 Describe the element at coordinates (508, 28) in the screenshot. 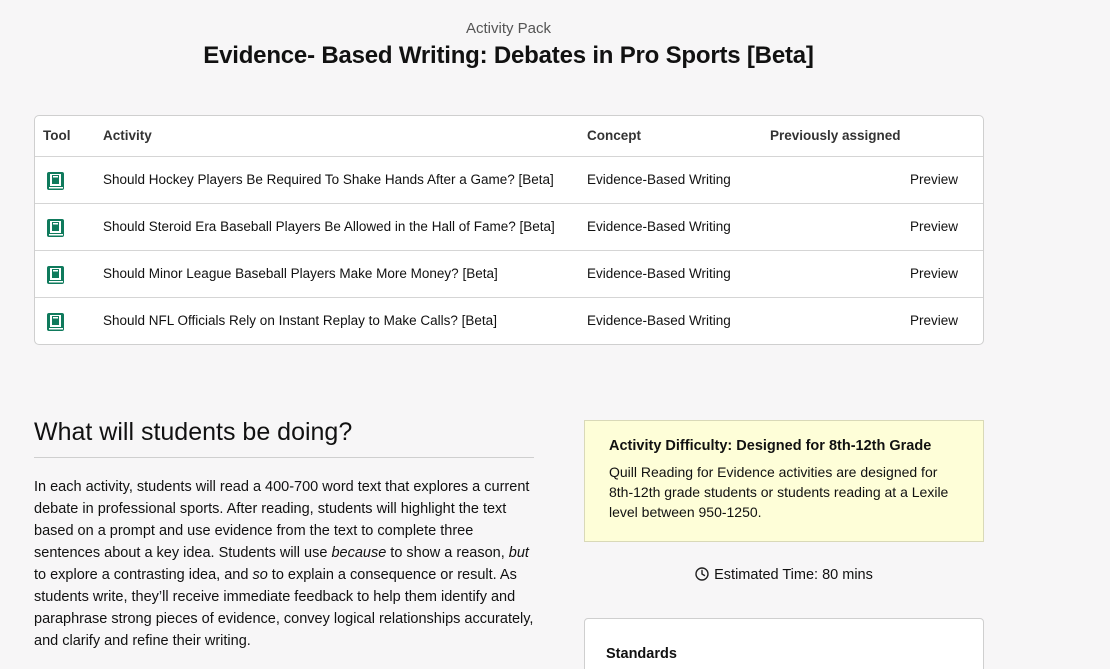

I see `activity-pack-label: Activity Pack` at that location.